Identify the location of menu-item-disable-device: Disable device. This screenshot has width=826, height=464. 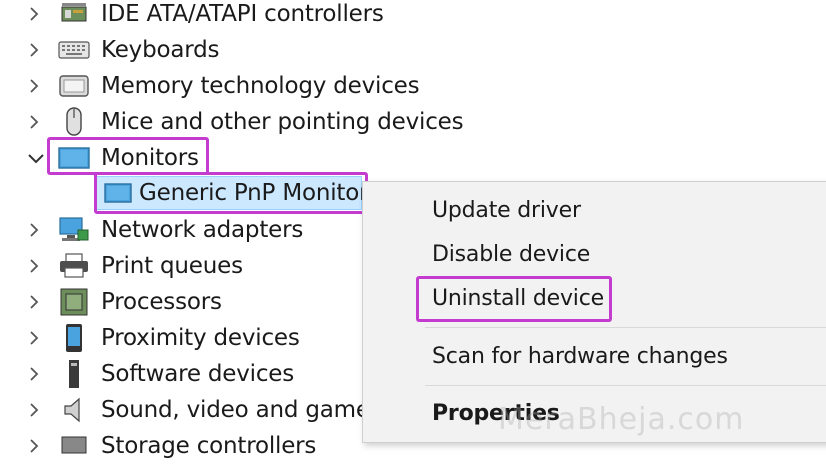
(511, 254).